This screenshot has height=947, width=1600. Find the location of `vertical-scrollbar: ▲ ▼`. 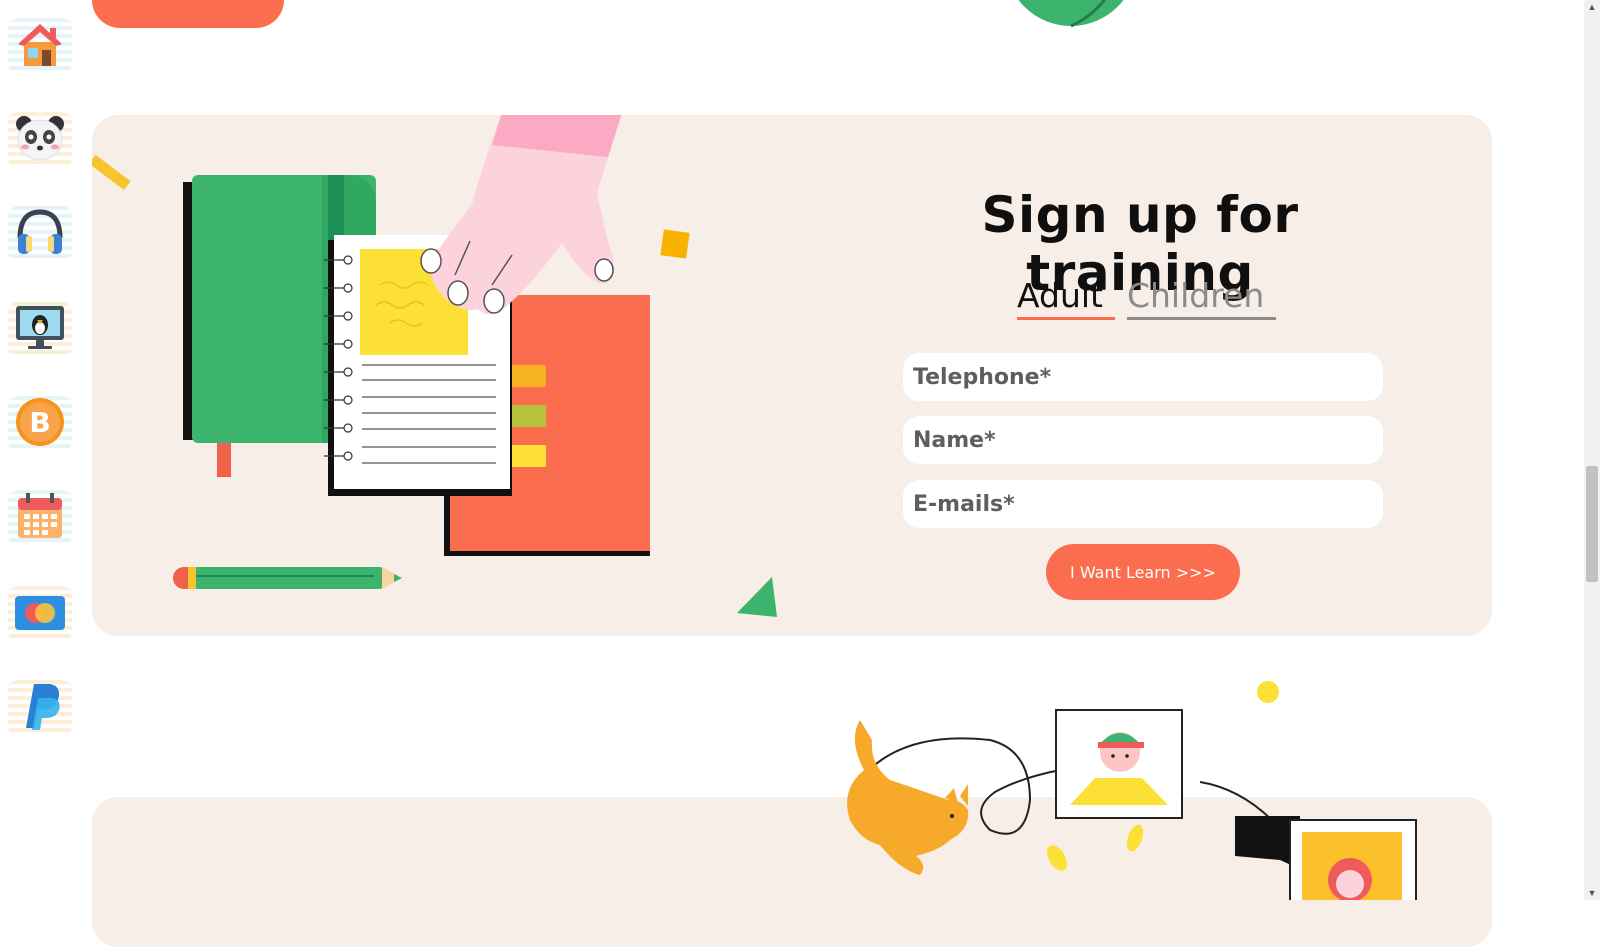

vertical-scrollbar: ▲ ▼ is located at coordinates (1592, 450).